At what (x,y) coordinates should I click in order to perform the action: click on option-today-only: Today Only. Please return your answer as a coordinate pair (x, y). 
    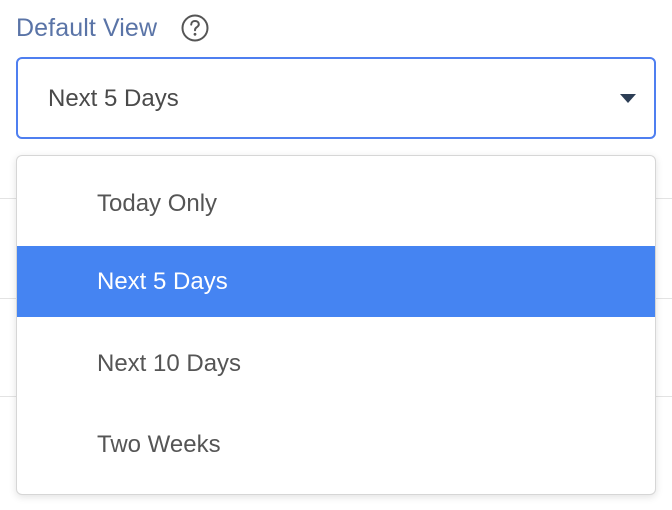
    Looking at the image, I should click on (336, 203).